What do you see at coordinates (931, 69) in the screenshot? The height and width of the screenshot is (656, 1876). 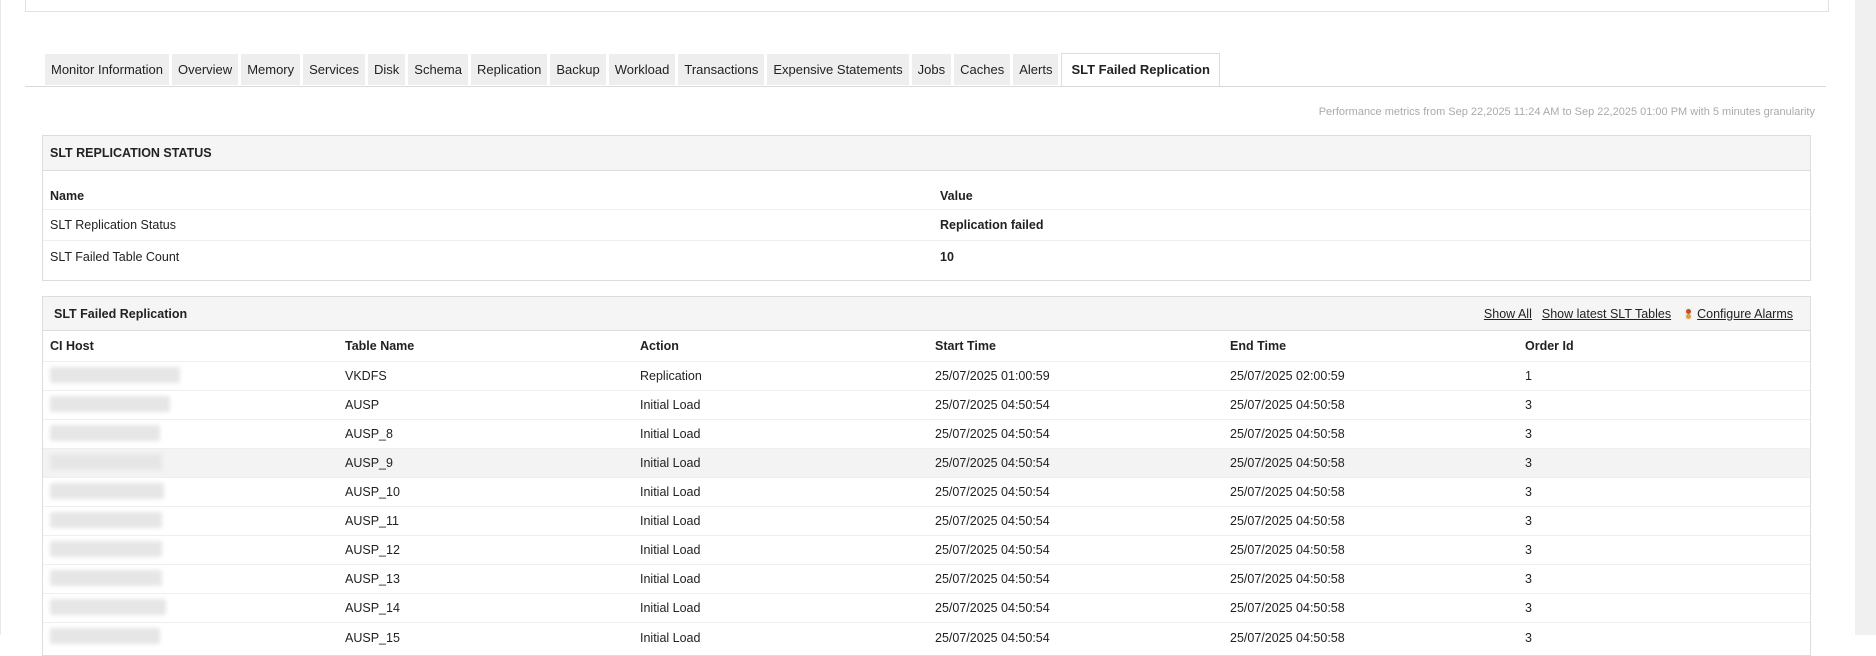 I see `tab-jobs: Jobs` at bounding box center [931, 69].